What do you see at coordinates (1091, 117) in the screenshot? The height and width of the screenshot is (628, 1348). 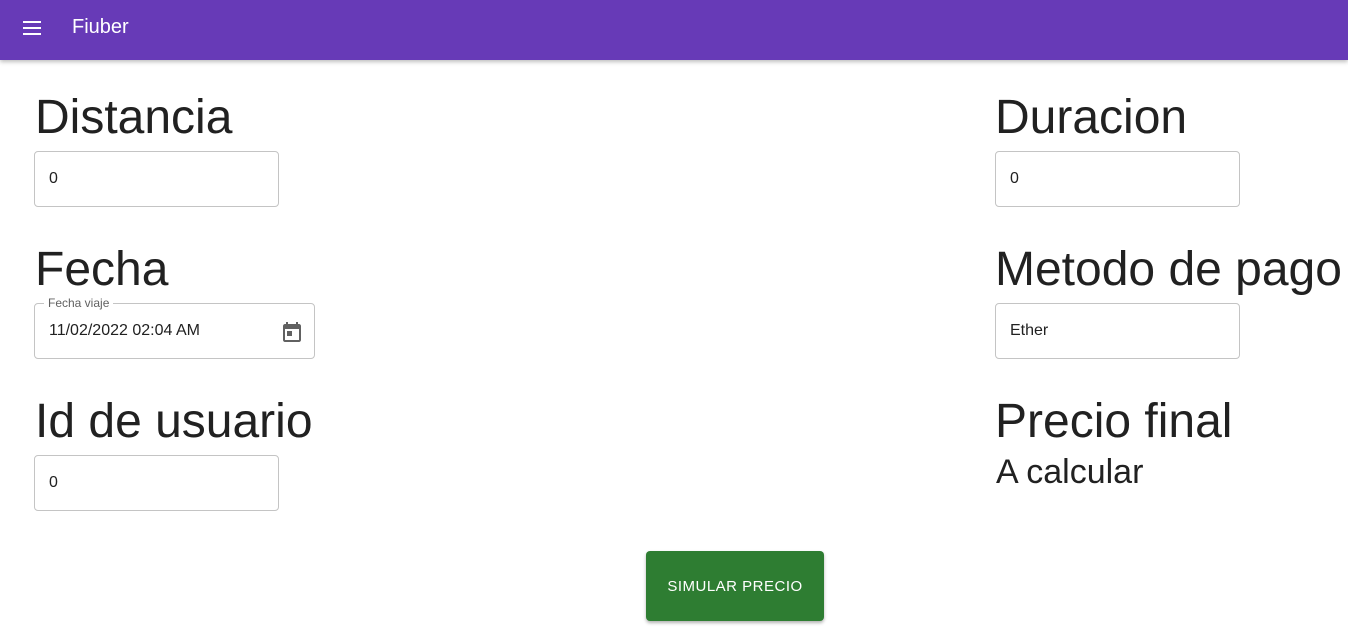 I see `duracion-label: Duracion` at bounding box center [1091, 117].